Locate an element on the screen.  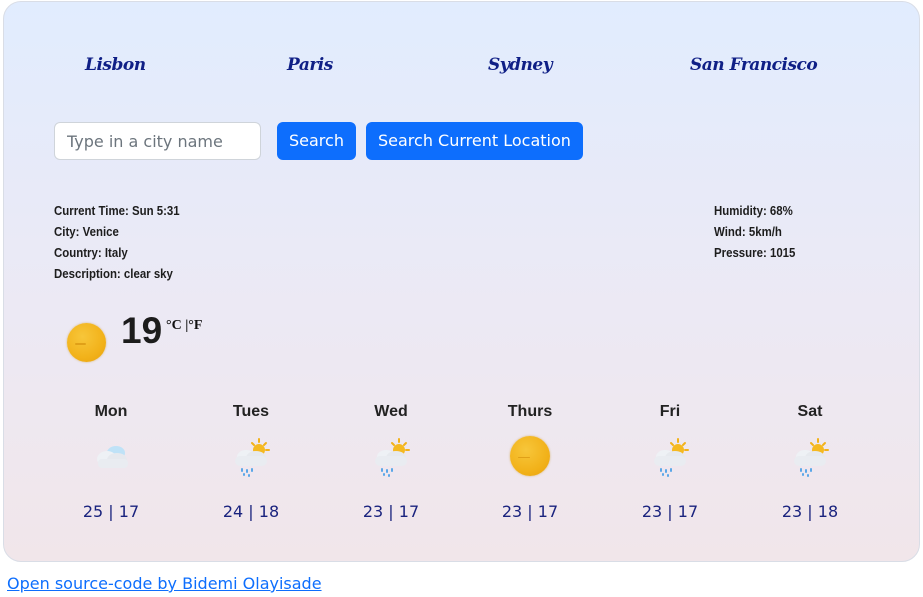
forecast-temps: 24 | 18 is located at coordinates (251, 511).